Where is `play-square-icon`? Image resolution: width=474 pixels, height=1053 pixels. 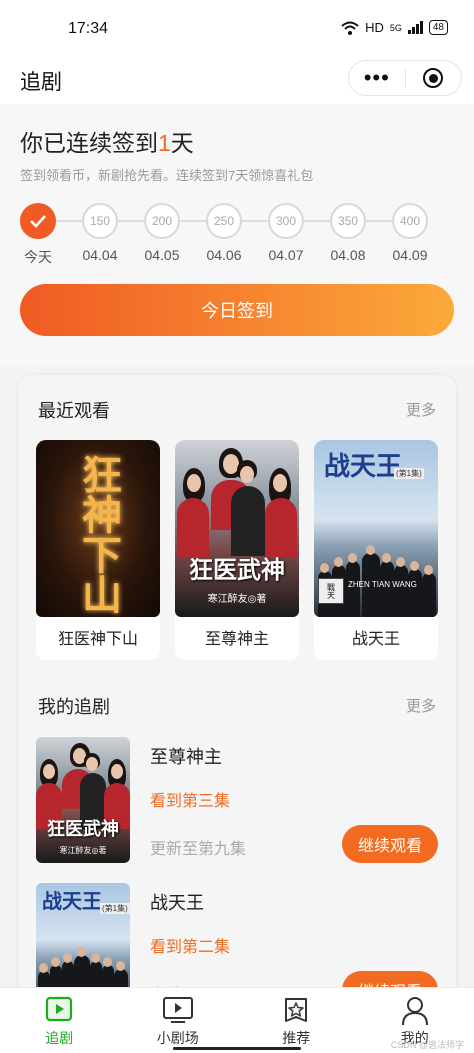
play-square-icon is located at coordinates (59, 1009).